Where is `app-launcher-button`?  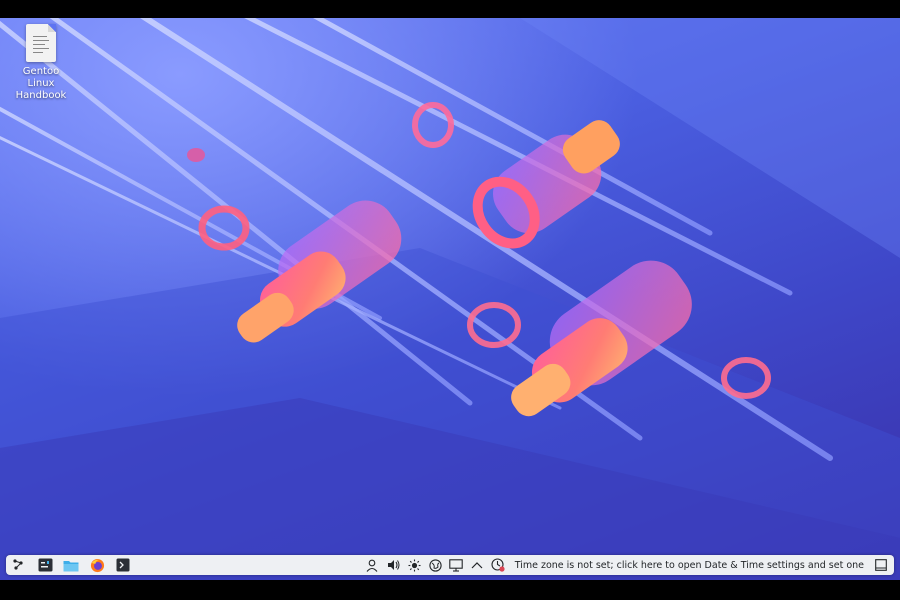
app-launcher-button is located at coordinates (19, 565).